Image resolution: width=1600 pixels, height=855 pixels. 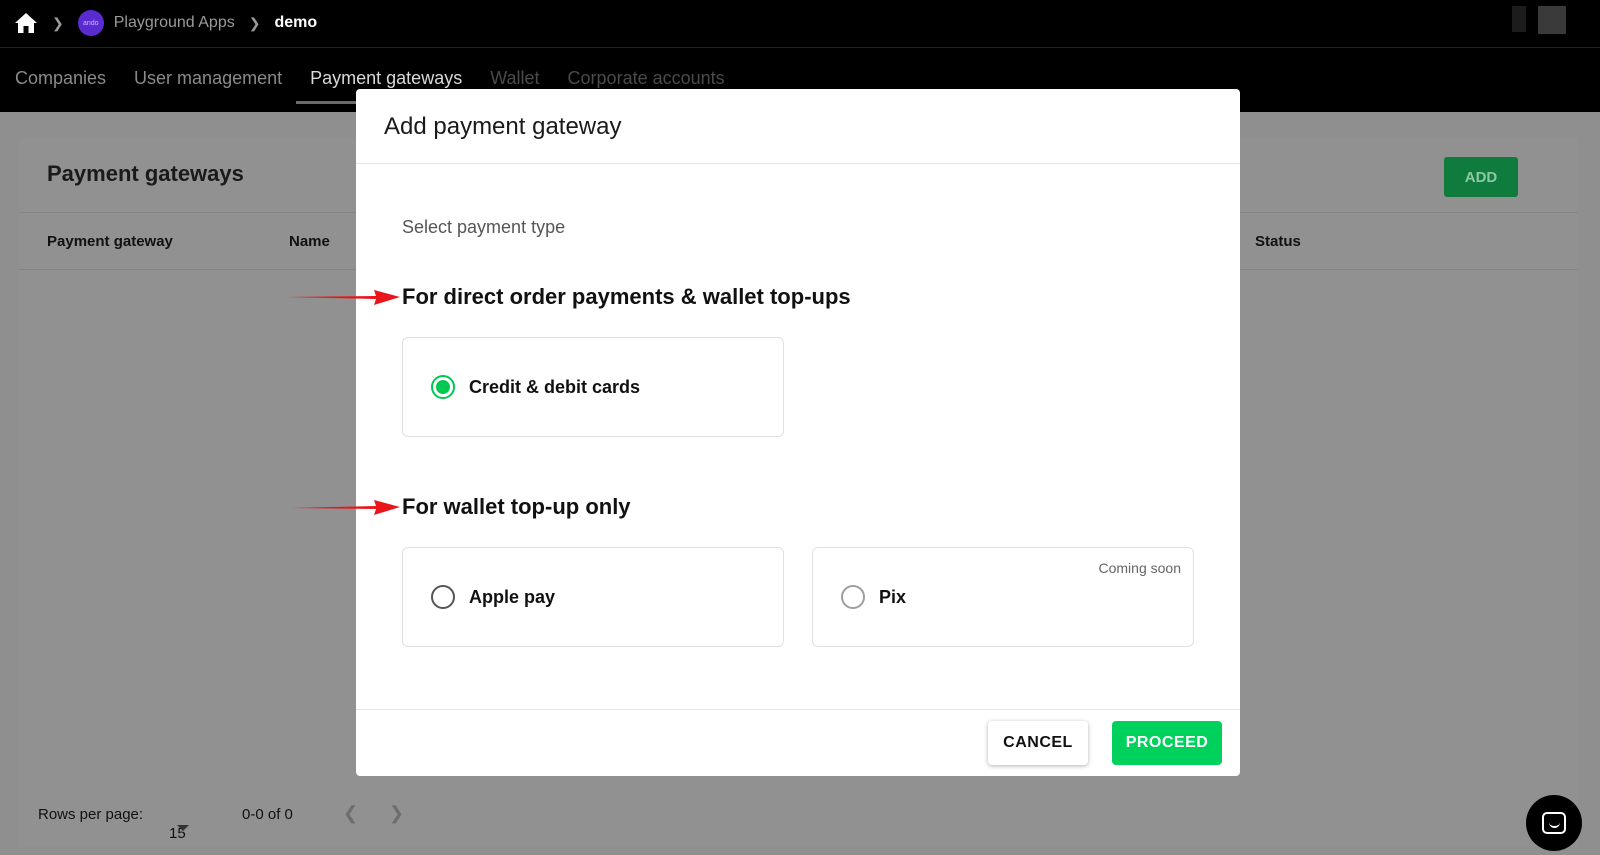 I want to click on tab-corporate-accounts: Corporate accounts, so click(x=646, y=78).